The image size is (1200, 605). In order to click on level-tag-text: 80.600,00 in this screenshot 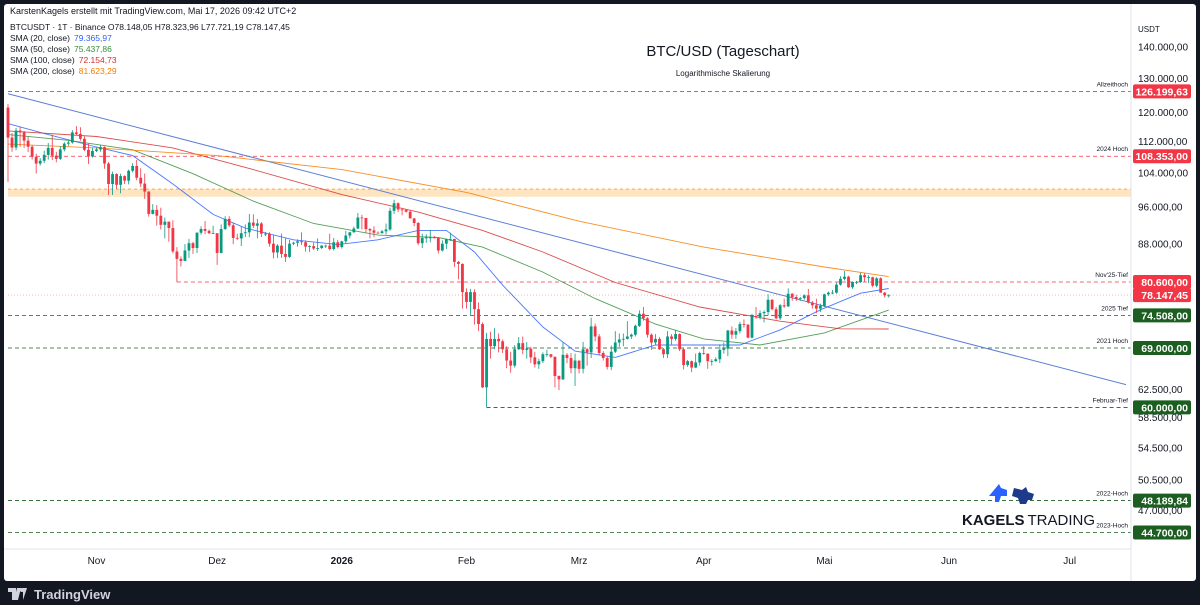, I will do `click(1164, 283)`.